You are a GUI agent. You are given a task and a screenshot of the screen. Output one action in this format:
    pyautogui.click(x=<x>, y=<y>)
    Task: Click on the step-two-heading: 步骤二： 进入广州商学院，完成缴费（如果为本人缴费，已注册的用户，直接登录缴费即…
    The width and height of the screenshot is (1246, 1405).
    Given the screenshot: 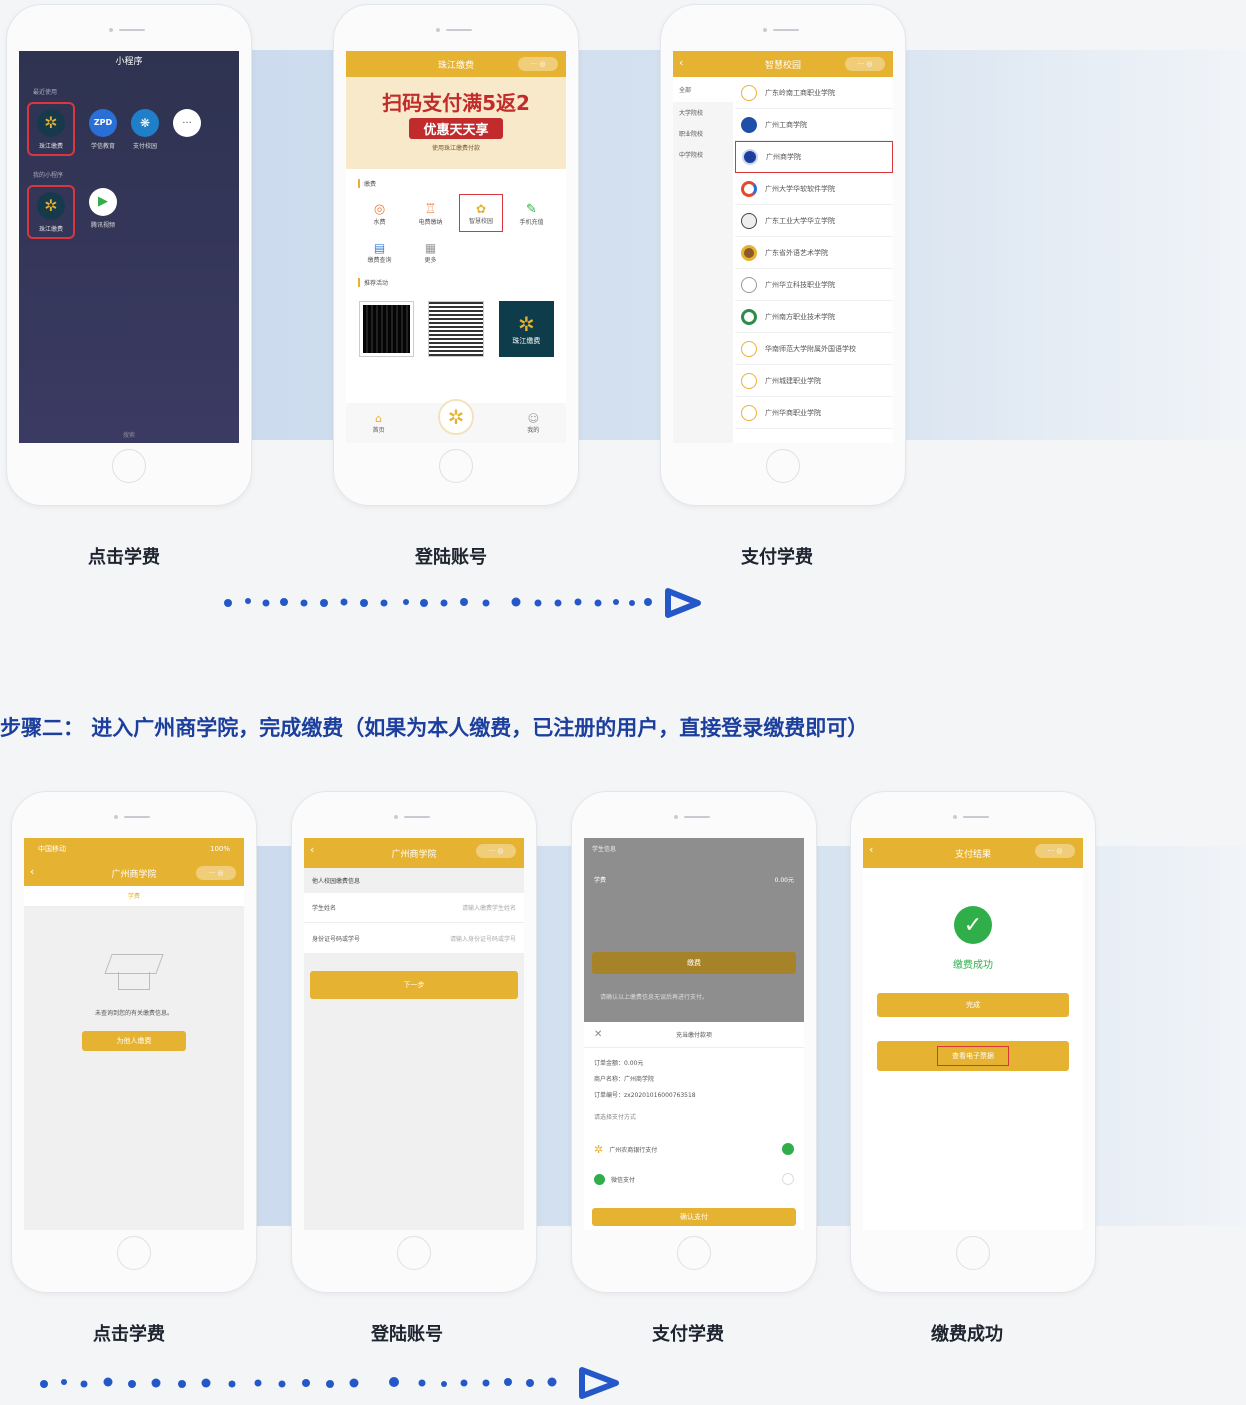 What is the action you would take?
    pyautogui.click(x=434, y=728)
    